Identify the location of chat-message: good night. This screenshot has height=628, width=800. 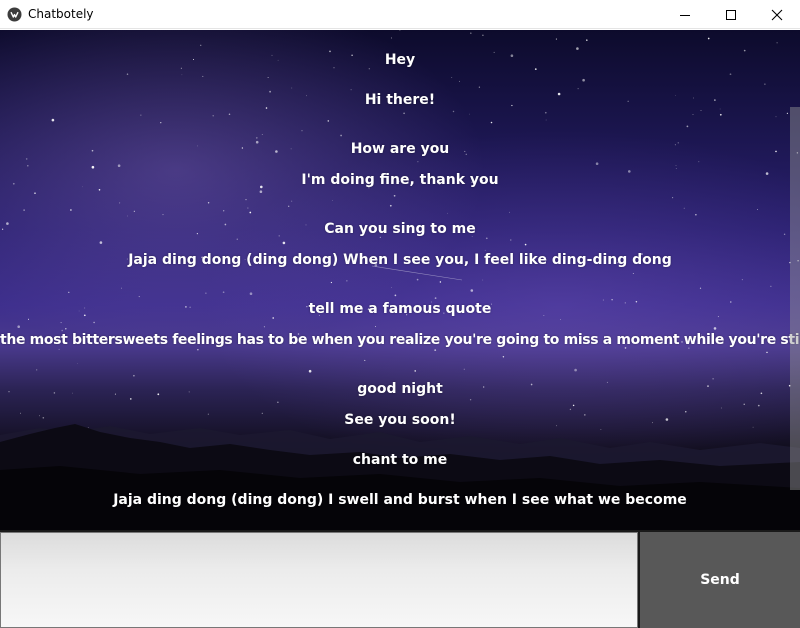
(400, 389).